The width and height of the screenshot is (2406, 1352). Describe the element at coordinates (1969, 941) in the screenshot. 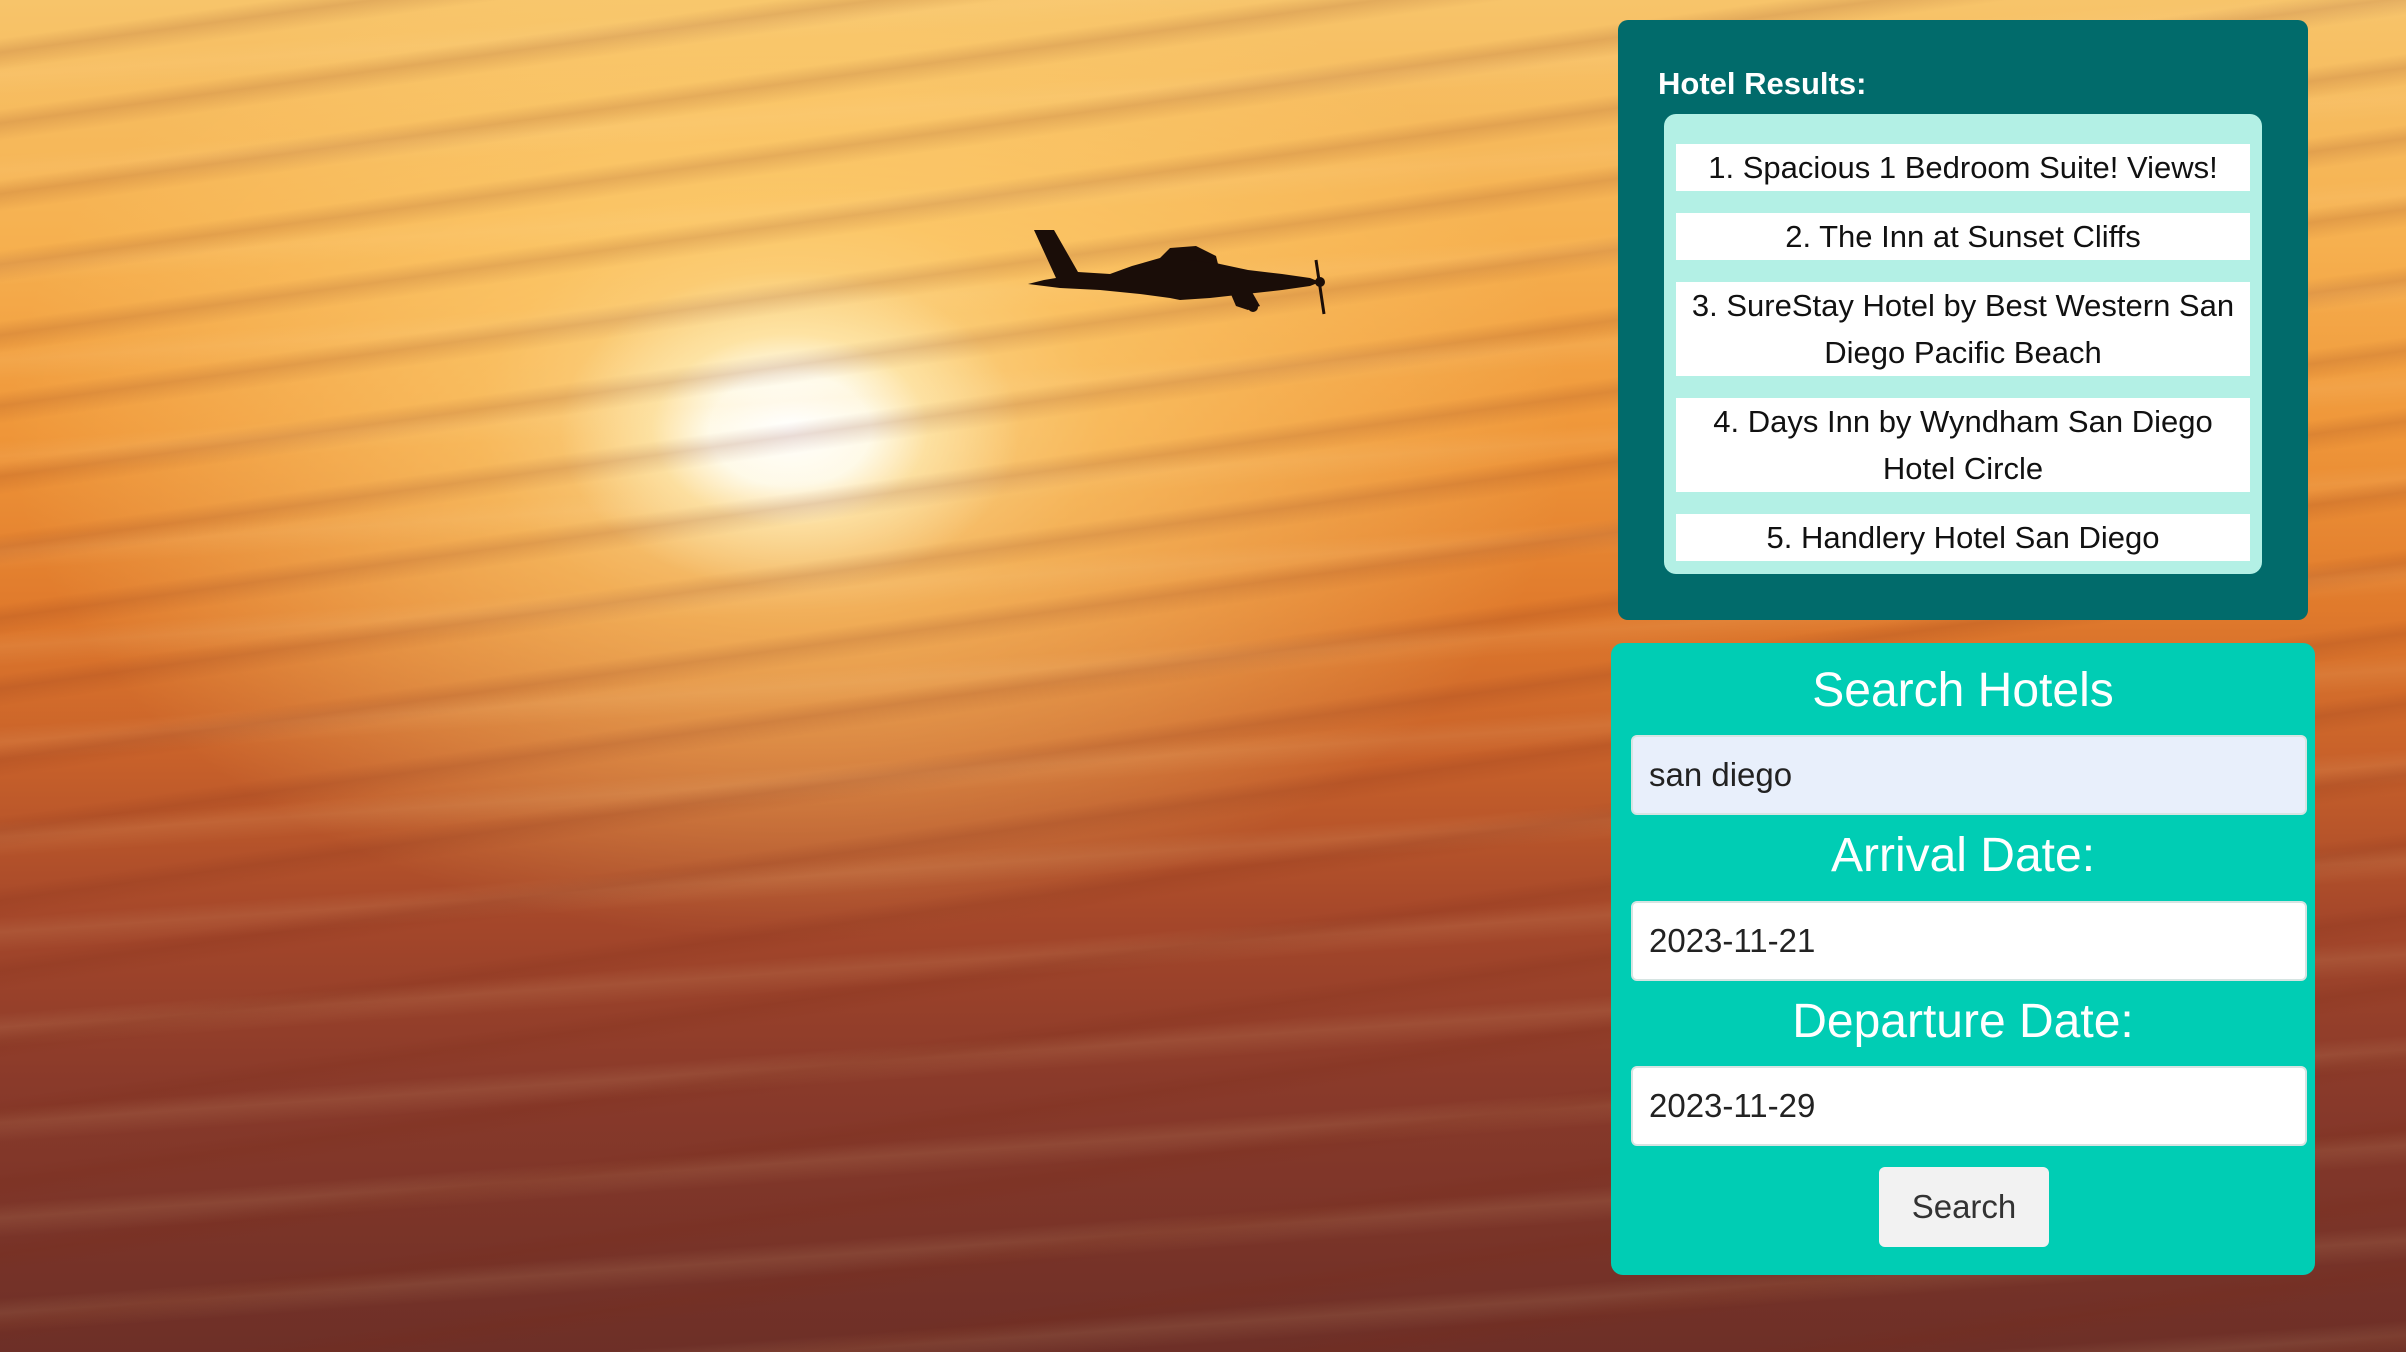

I see `arrival-date-input` at that location.